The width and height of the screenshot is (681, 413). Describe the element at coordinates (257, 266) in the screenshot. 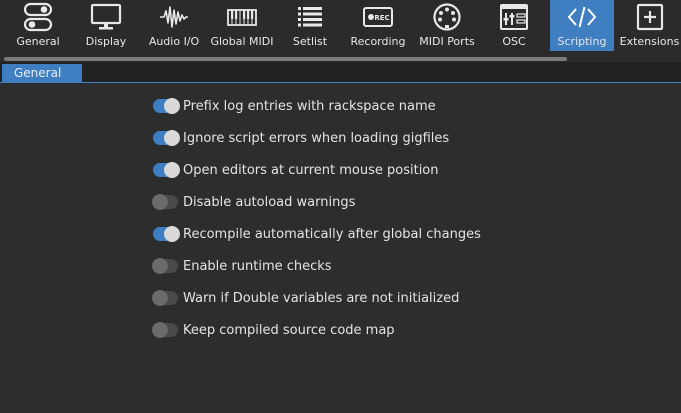

I see `option-label: Enable runtime checks` at that location.